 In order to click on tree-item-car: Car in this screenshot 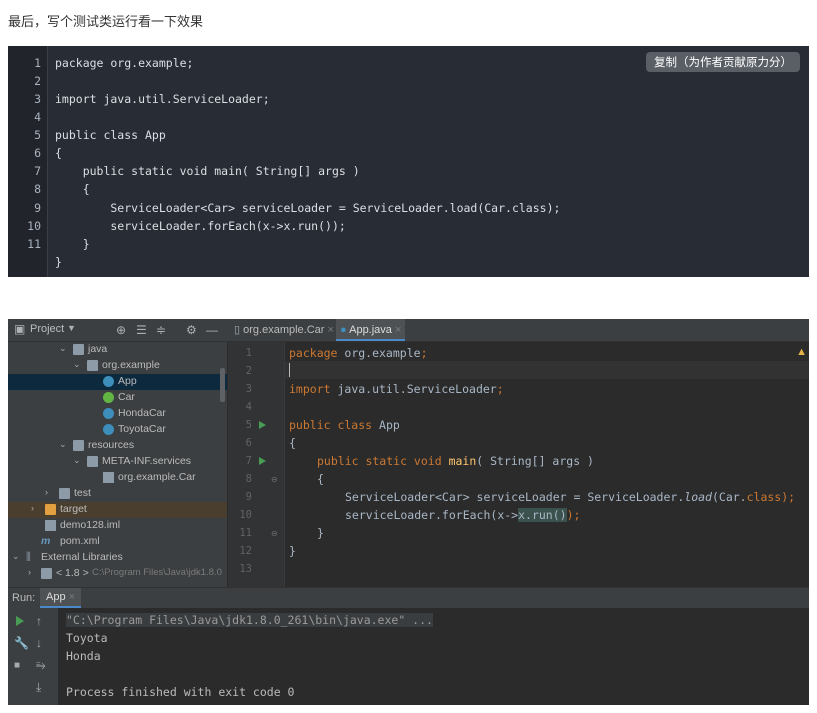, I will do `click(117, 398)`.